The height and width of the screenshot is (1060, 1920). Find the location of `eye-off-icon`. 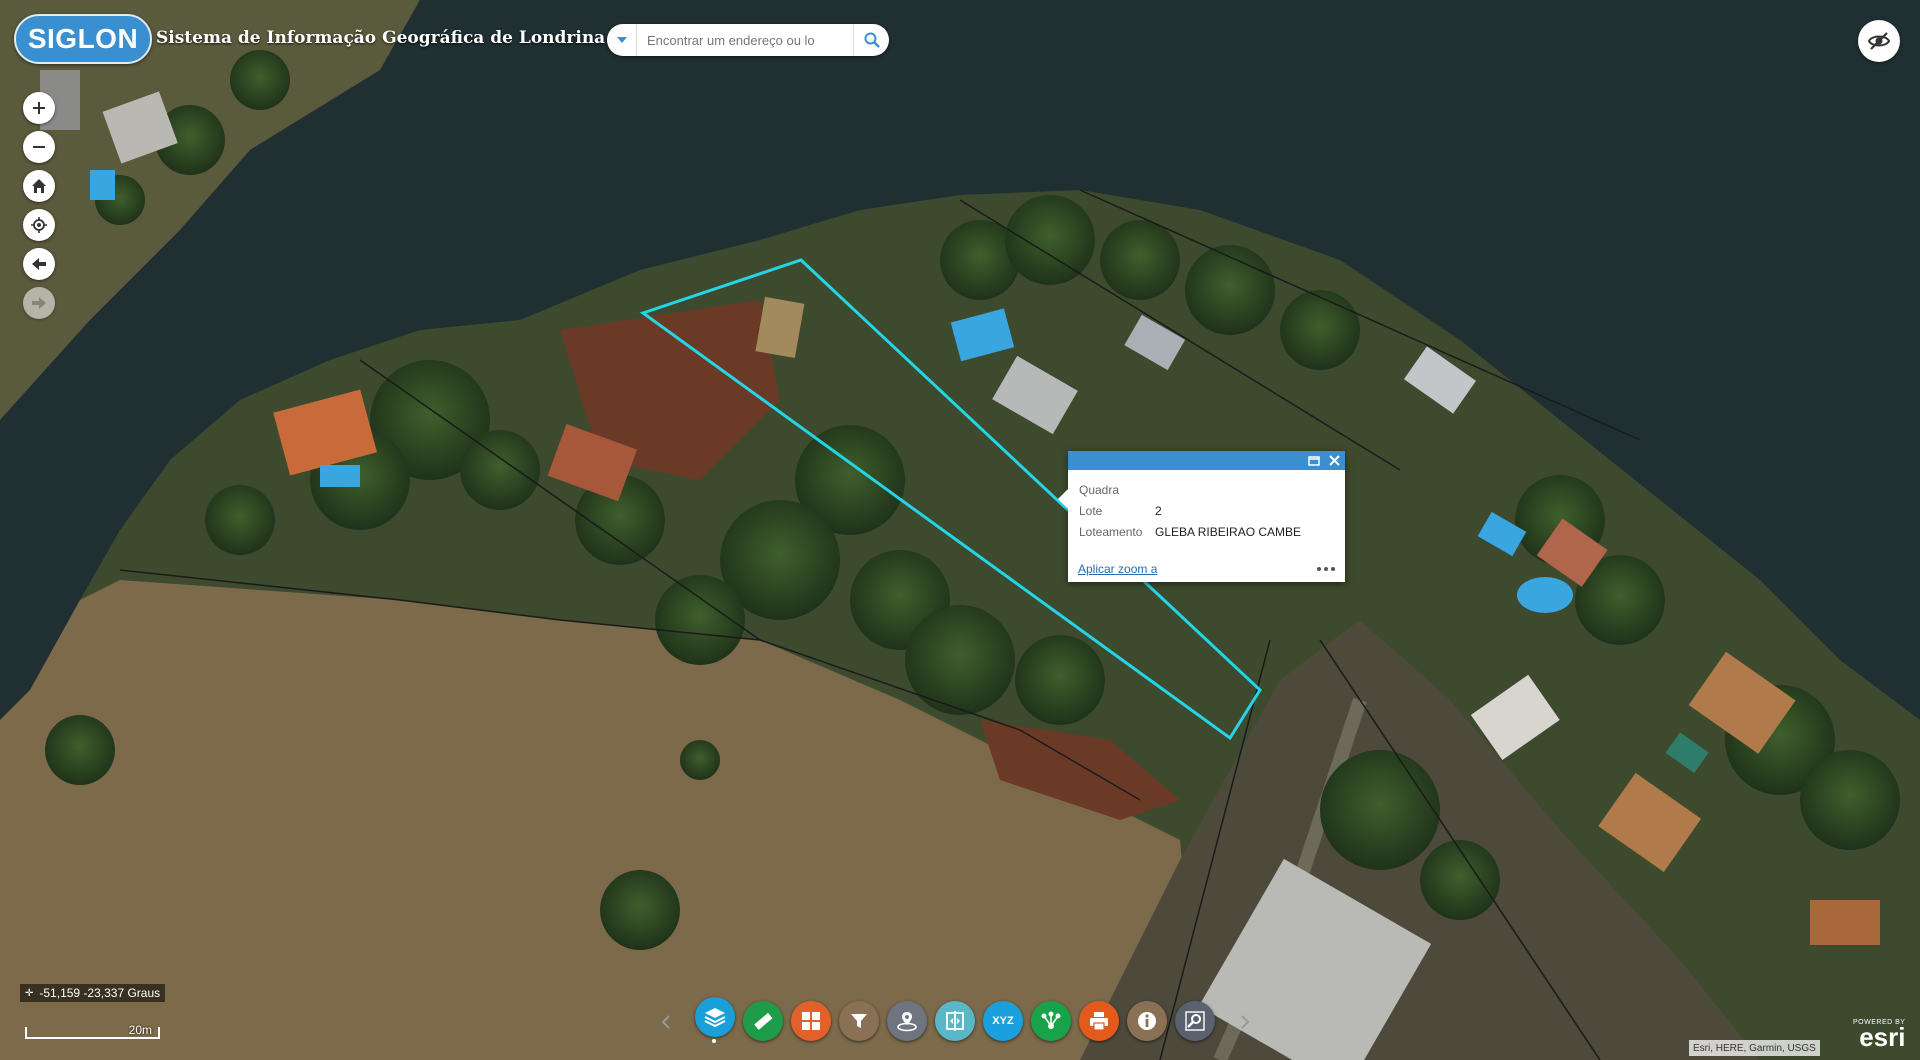

eye-off-icon is located at coordinates (1879, 41).